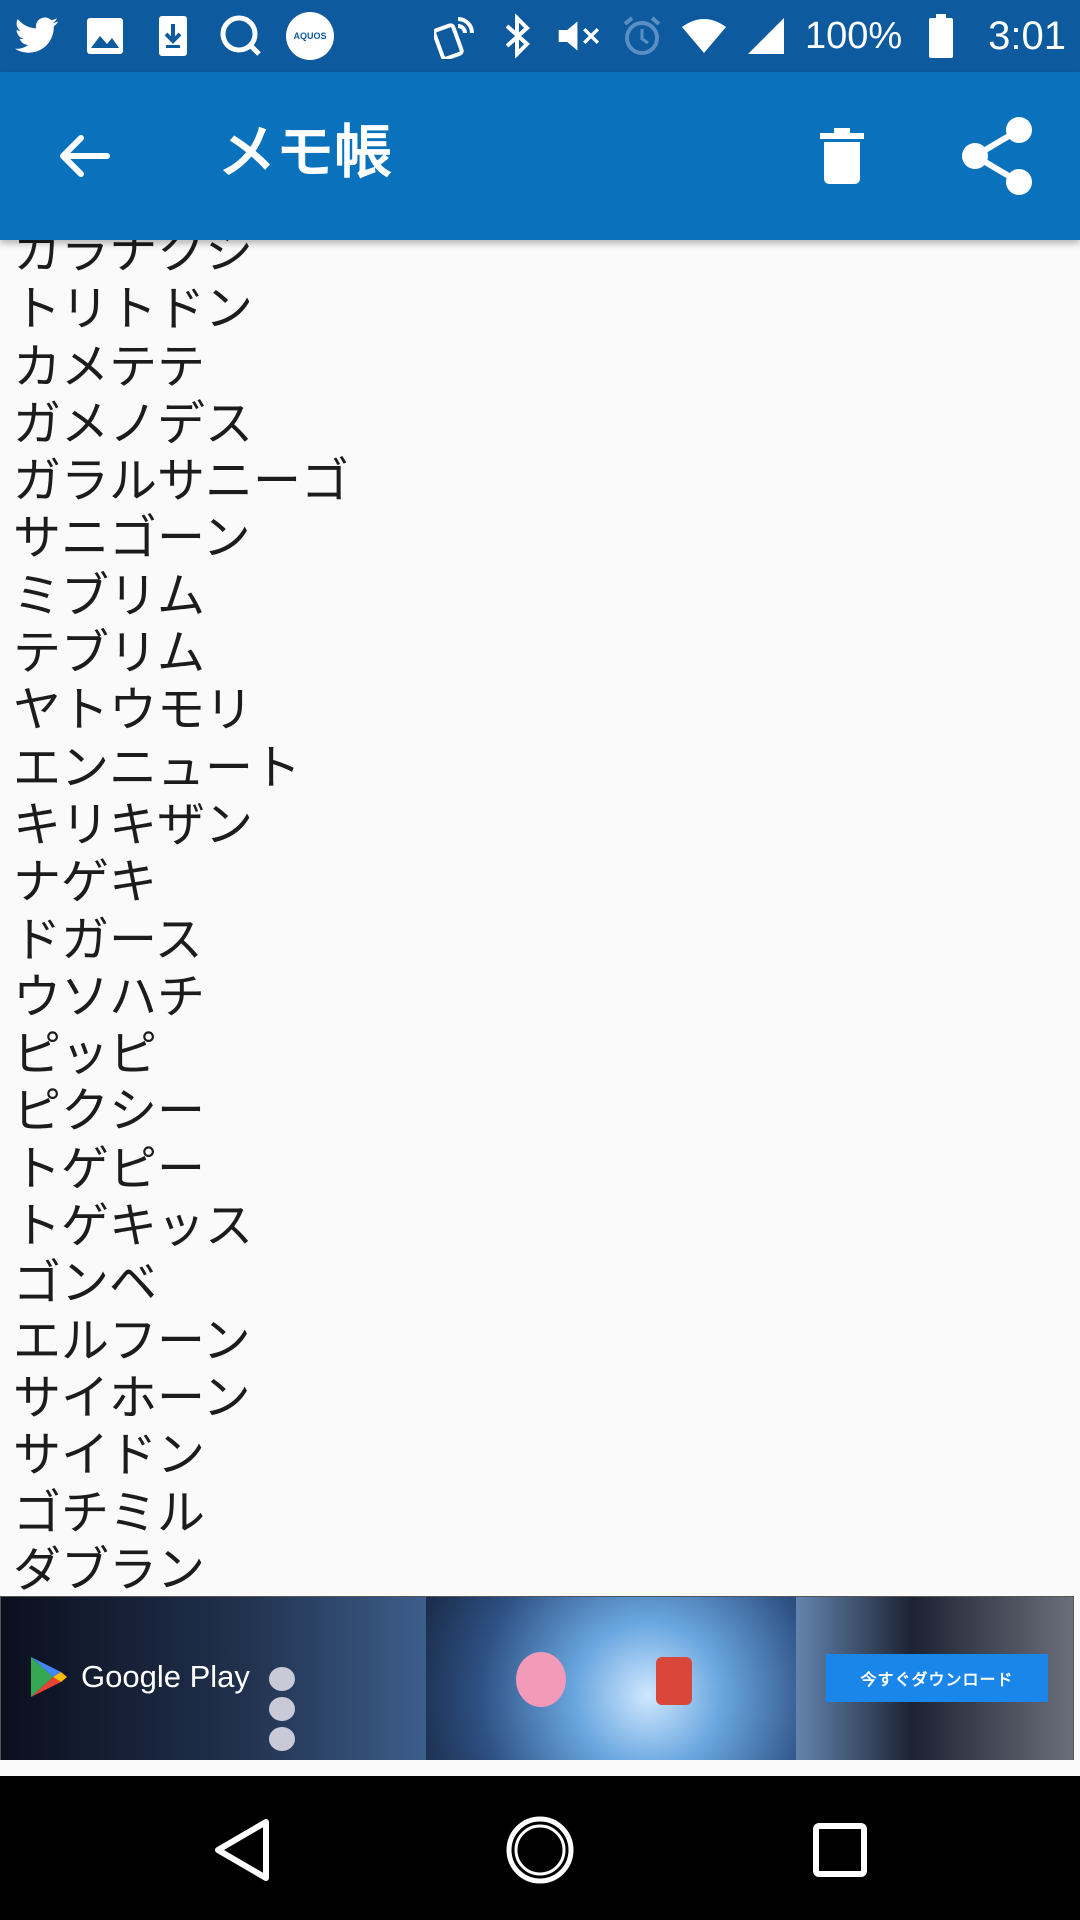 Image resolution: width=1080 pixels, height=1920 pixels. Describe the element at coordinates (109, 1455) in the screenshot. I see `memo-line: サイドン` at that location.